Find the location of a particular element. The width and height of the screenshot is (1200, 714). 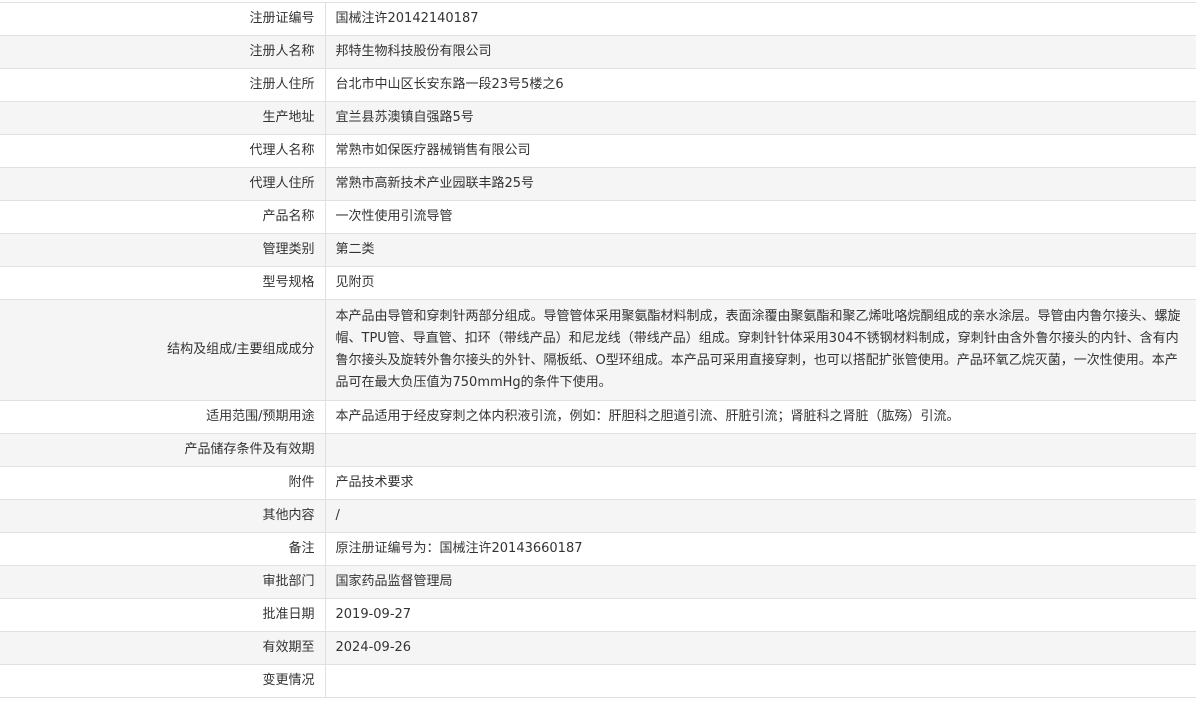

row-value: 原注册证编号为：国械注许20143660187 is located at coordinates (760, 549).